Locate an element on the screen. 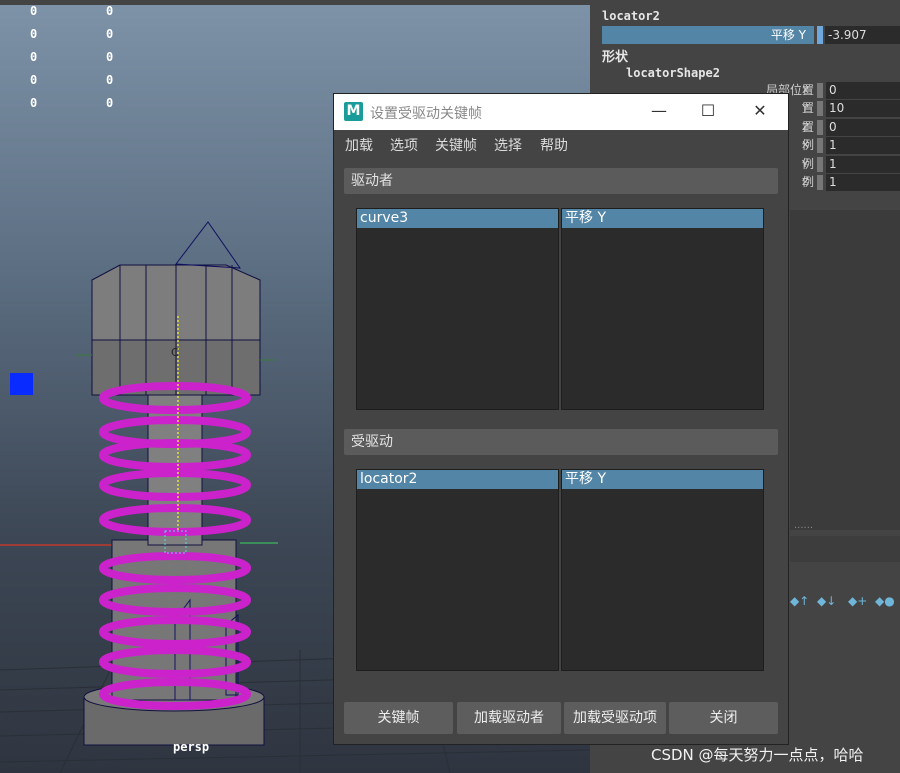 This screenshot has width=900, height=773. driver-section-header: 驱动者 is located at coordinates (561, 181).